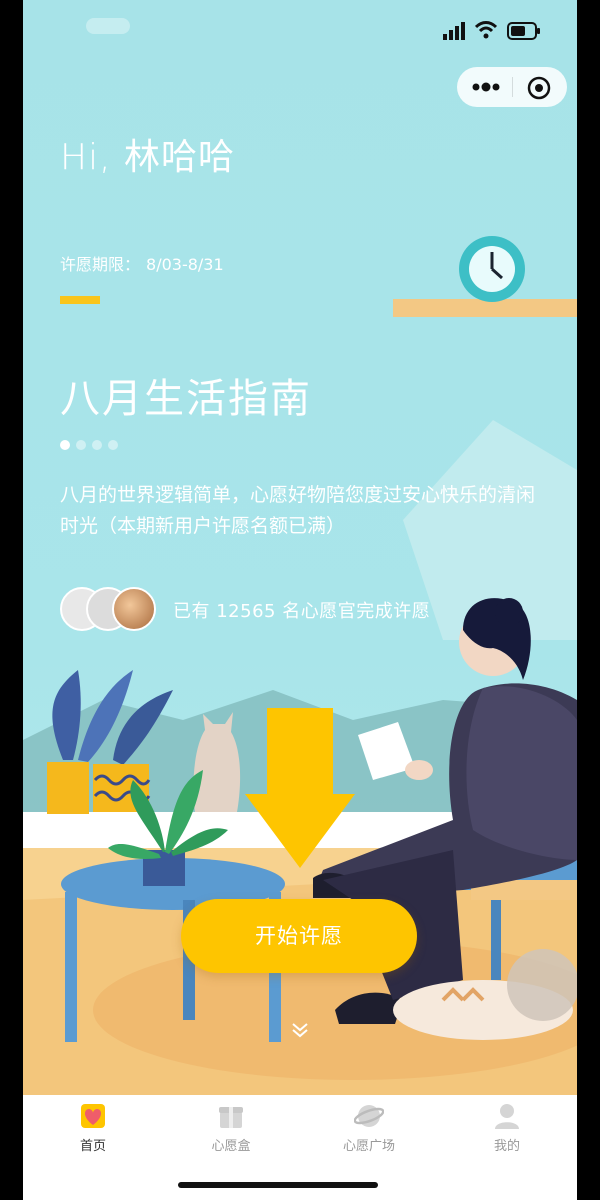 This screenshot has height=1200, width=600. I want to click on profile-icon, so click(507, 1116).